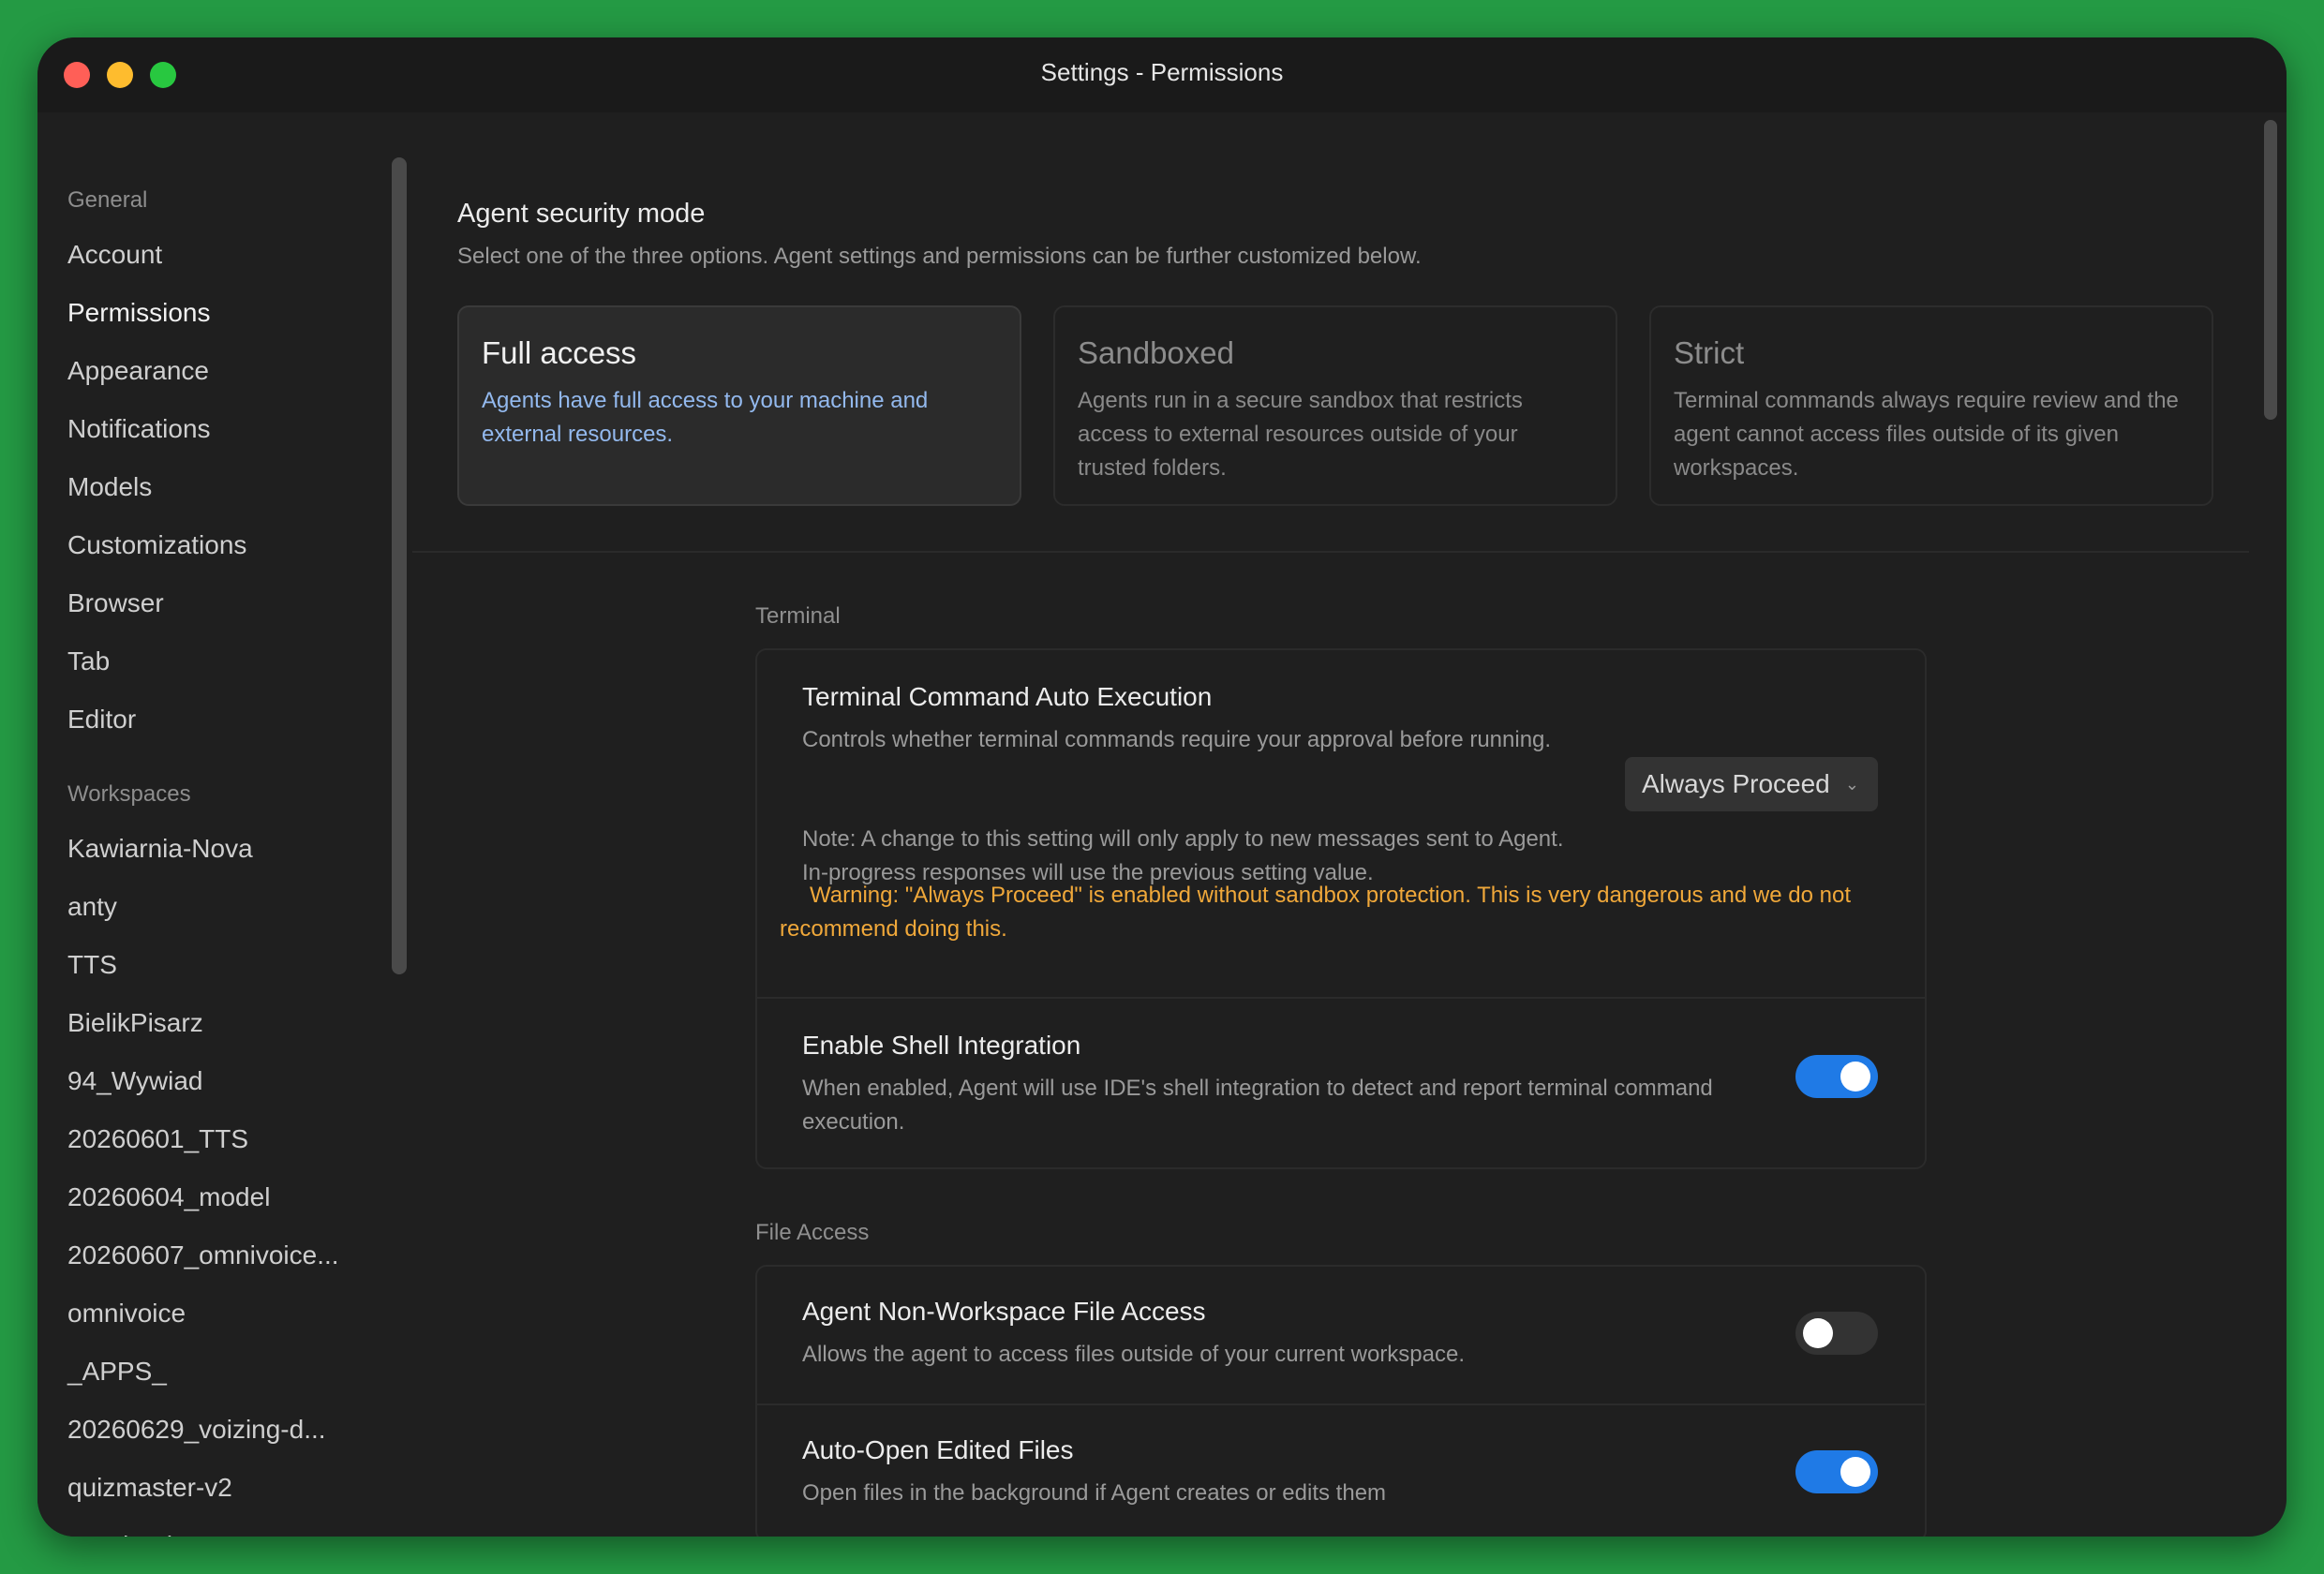 Image resolution: width=2324 pixels, height=1574 pixels. What do you see at coordinates (114, 255) in the screenshot?
I see `sidebar-item-account: Account` at bounding box center [114, 255].